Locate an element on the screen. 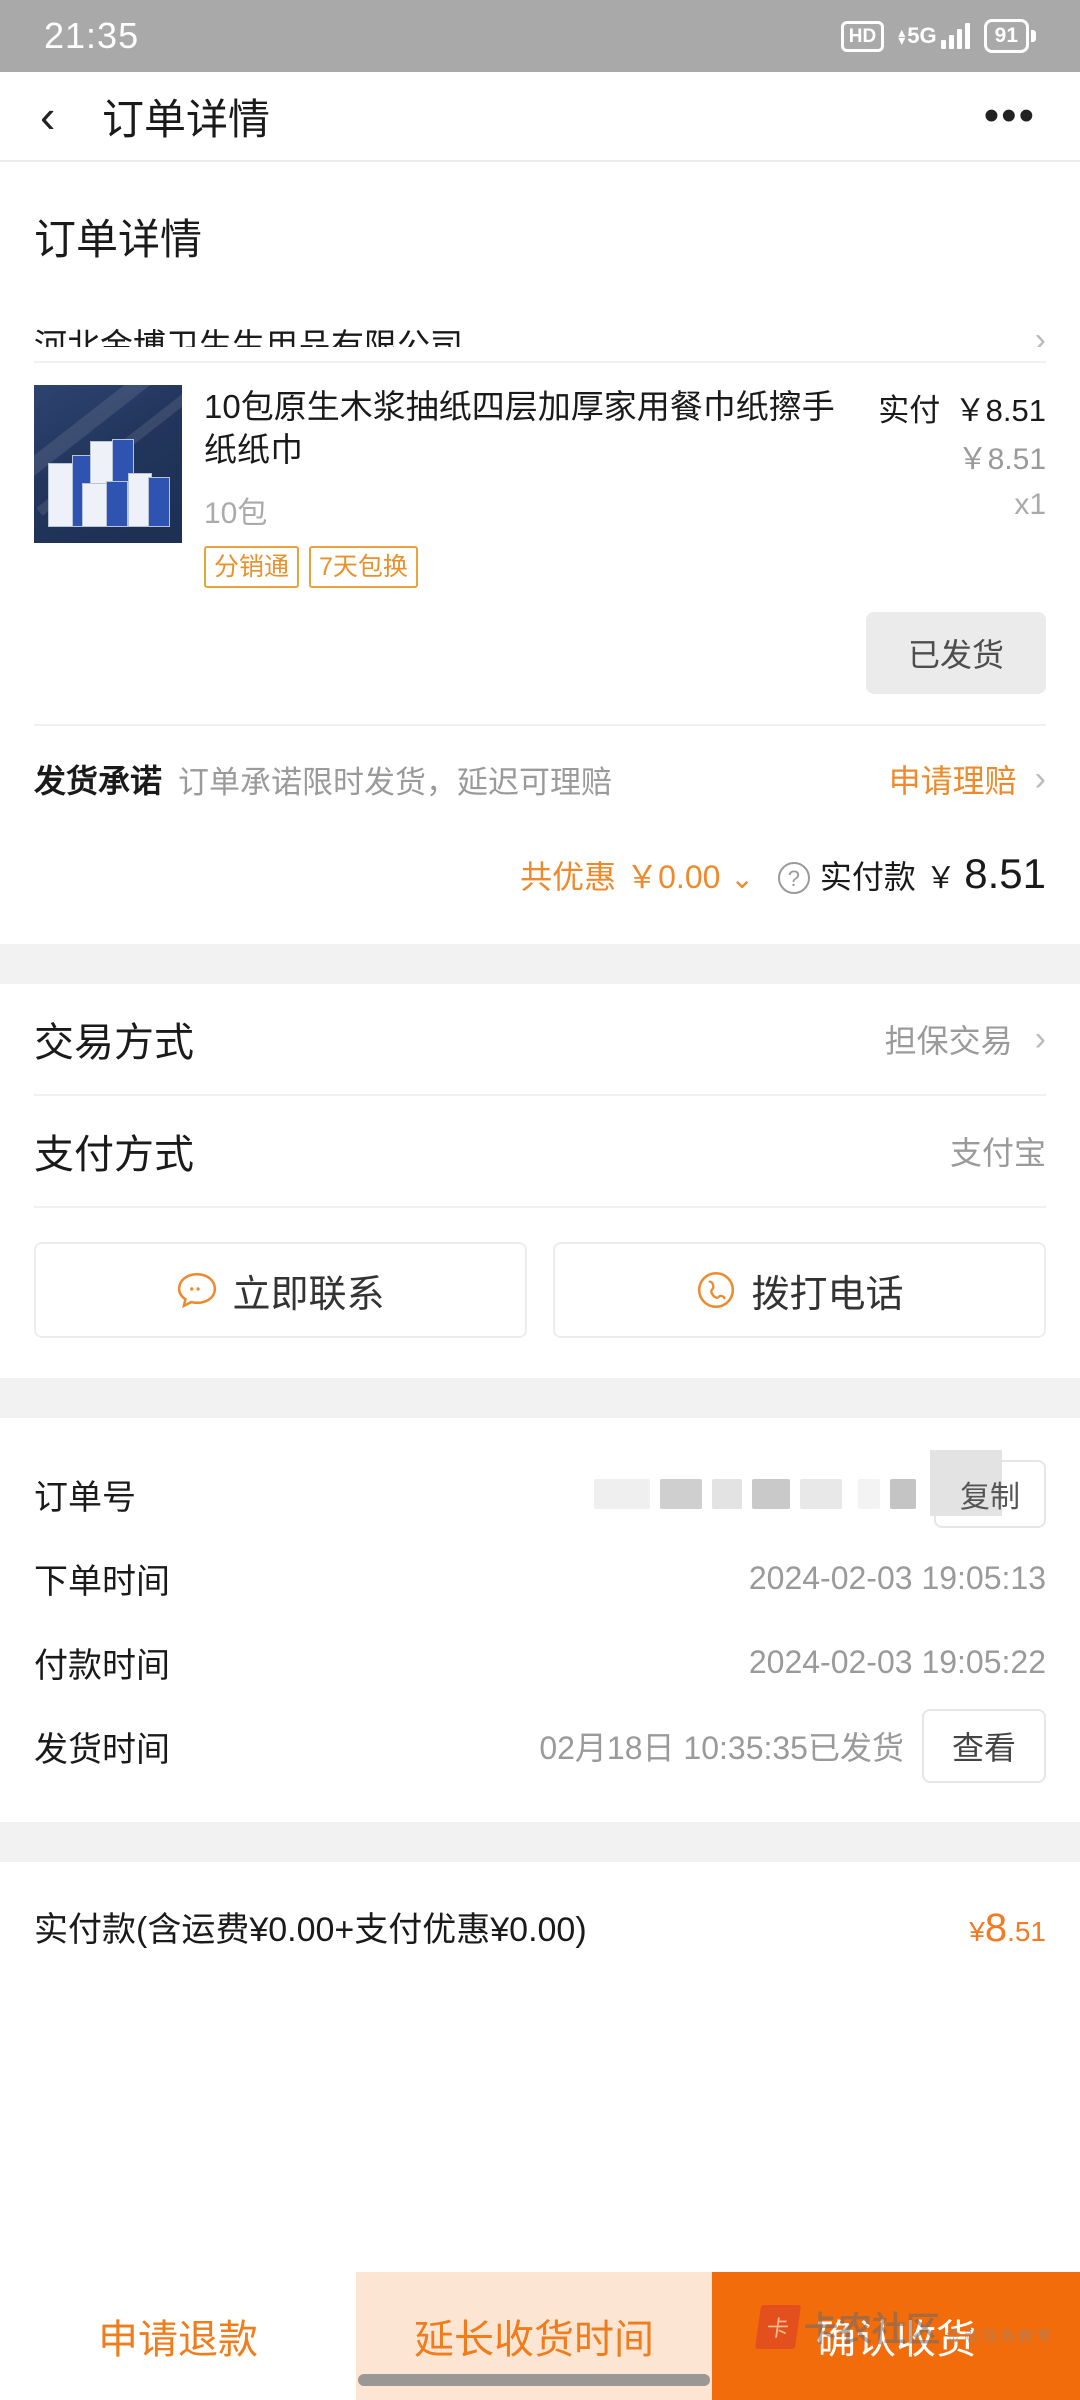 The width and height of the screenshot is (1080, 2400). ship-time-value: 02月18日 10:35:35已发货 is located at coordinates (721, 1748).